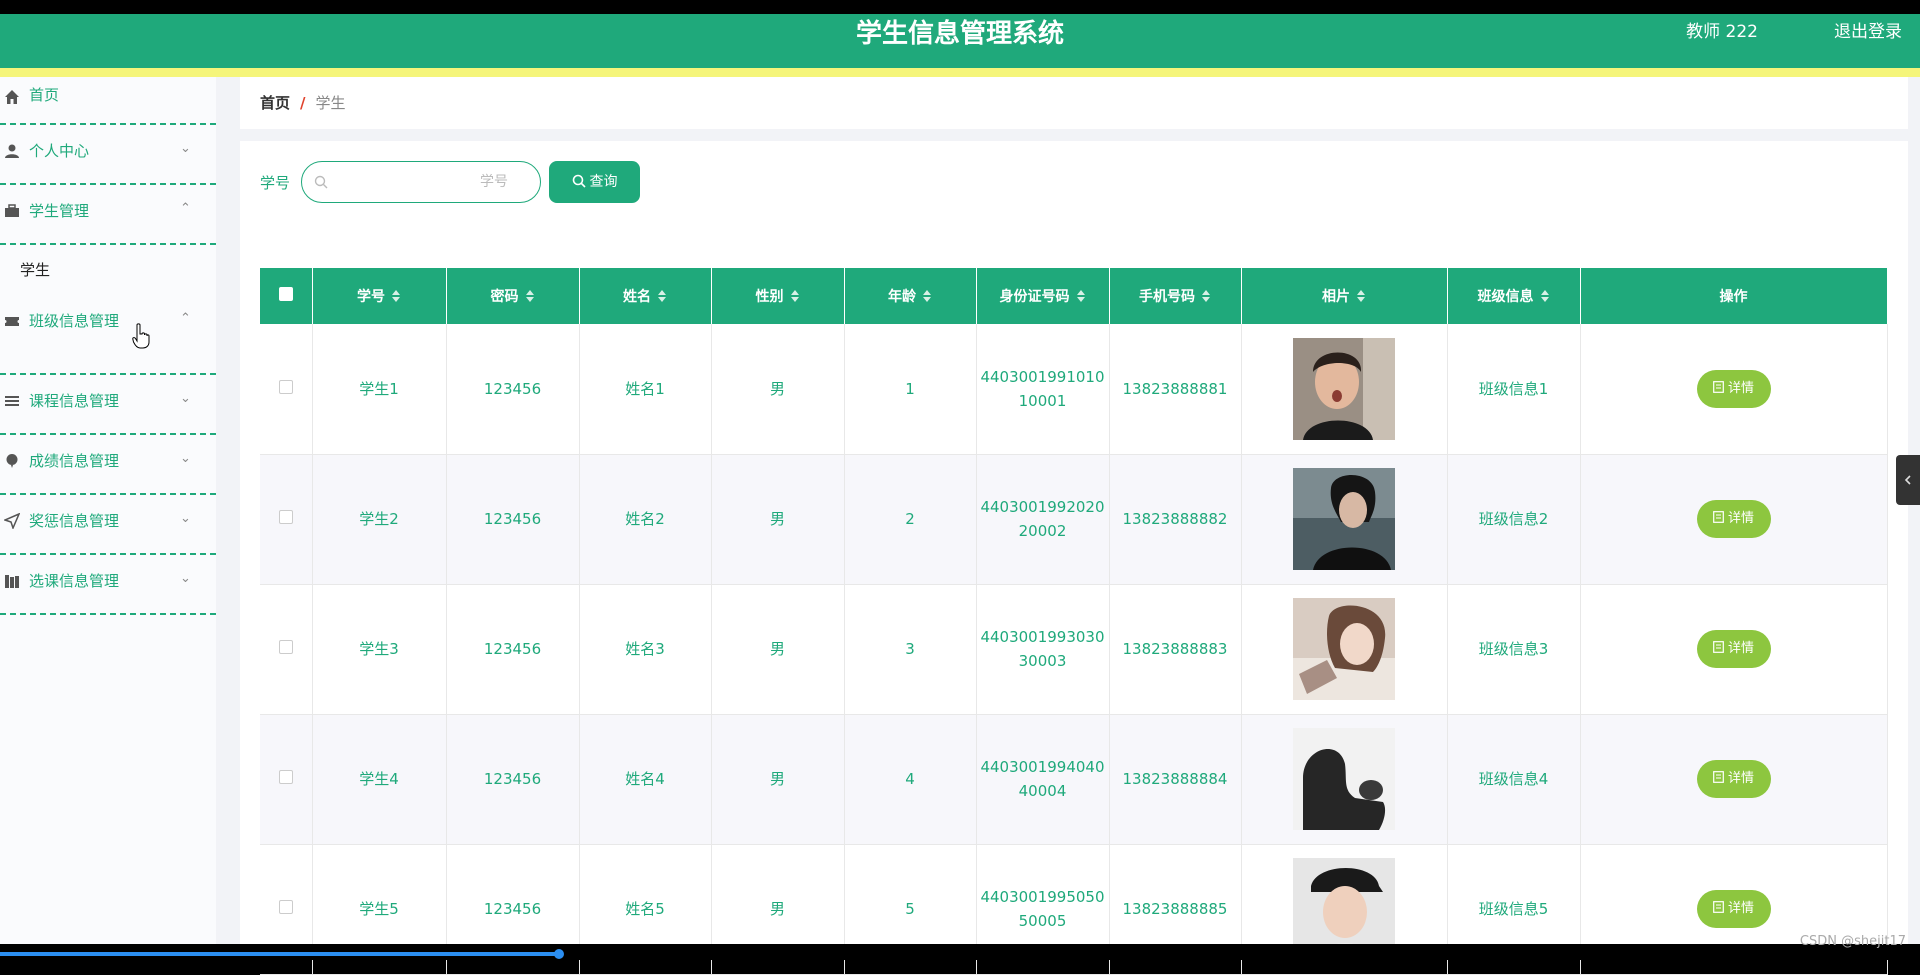  What do you see at coordinates (108, 155) in the screenshot?
I see `sidebar-item-profile: 个人中心 ⌄` at bounding box center [108, 155].